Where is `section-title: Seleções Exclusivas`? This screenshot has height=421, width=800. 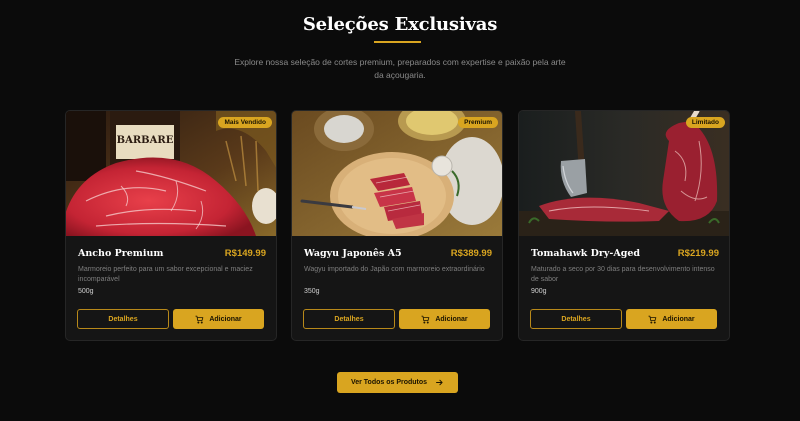 section-title: Seleções Exclusivas is located at coordinates (400, 24).